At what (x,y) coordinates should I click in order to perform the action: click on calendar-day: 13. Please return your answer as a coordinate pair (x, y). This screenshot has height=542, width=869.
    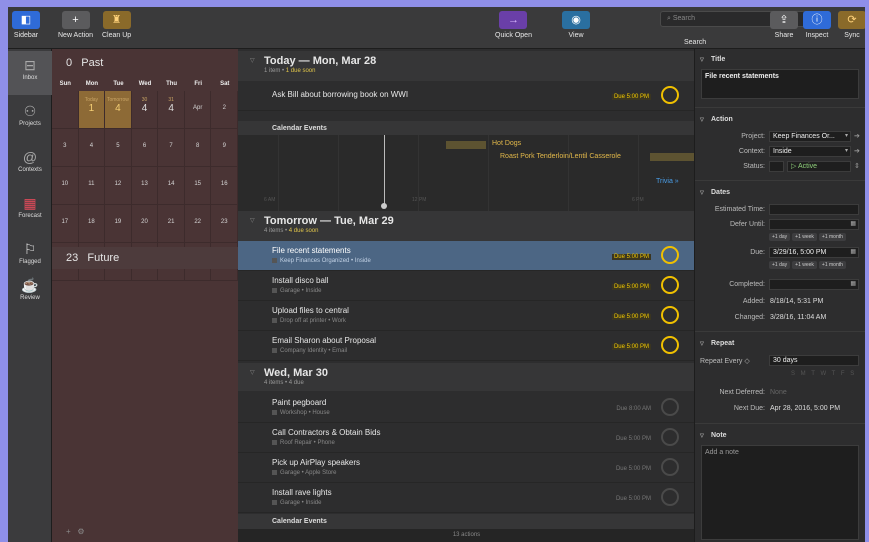
    Looking at the image, I should click on (145, 186).